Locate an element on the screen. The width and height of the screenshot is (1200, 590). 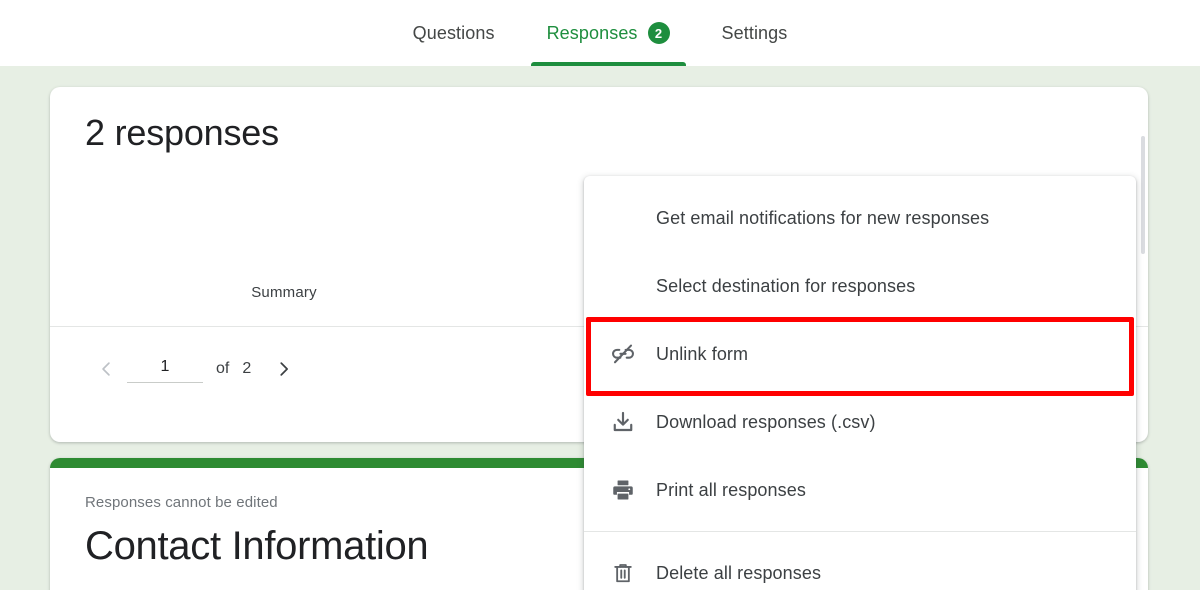
tab-questions: Questions is located at coordinates (454, 33).